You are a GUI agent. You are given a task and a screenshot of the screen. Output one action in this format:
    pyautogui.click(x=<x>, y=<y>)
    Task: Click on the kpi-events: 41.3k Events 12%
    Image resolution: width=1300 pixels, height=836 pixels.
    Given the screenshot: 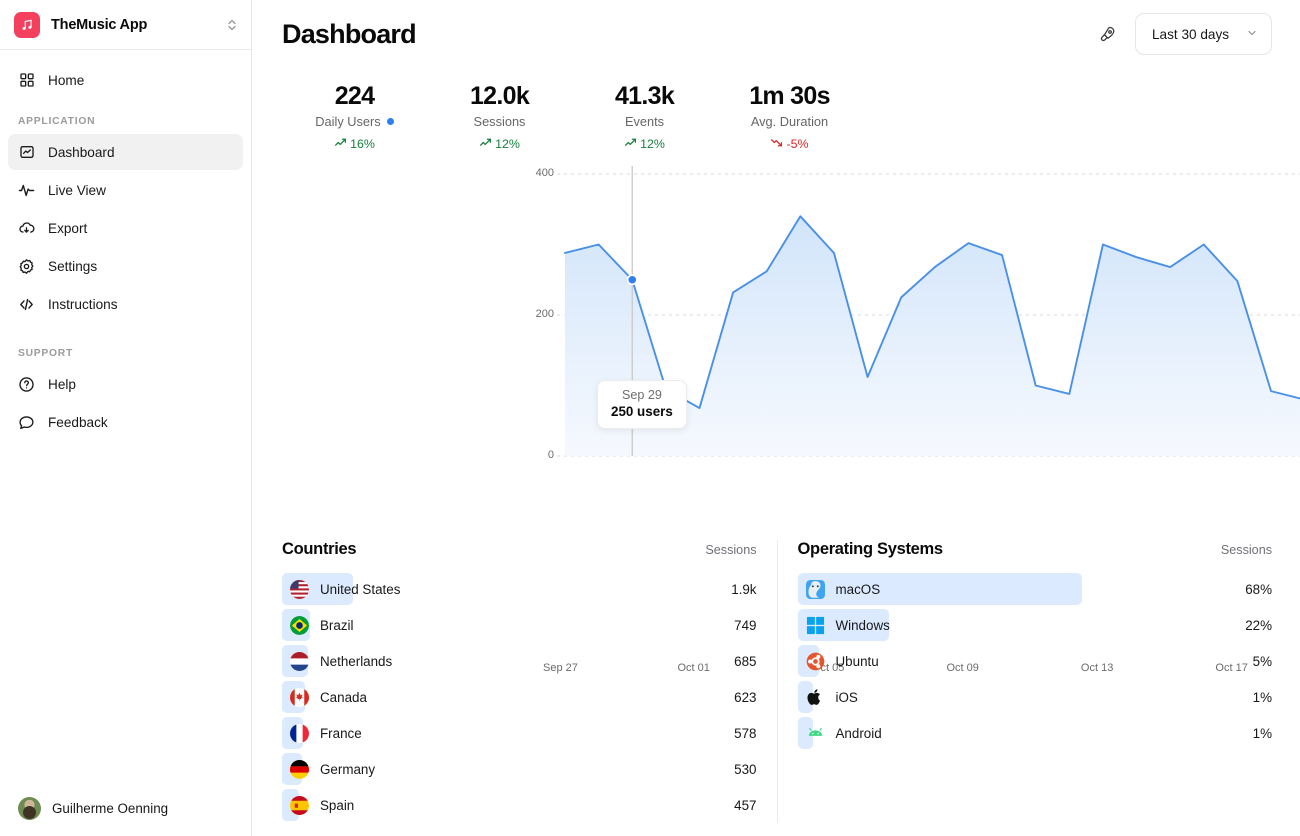 What is the action you would take?
    pyautogui.click(x=644, y=117)
    